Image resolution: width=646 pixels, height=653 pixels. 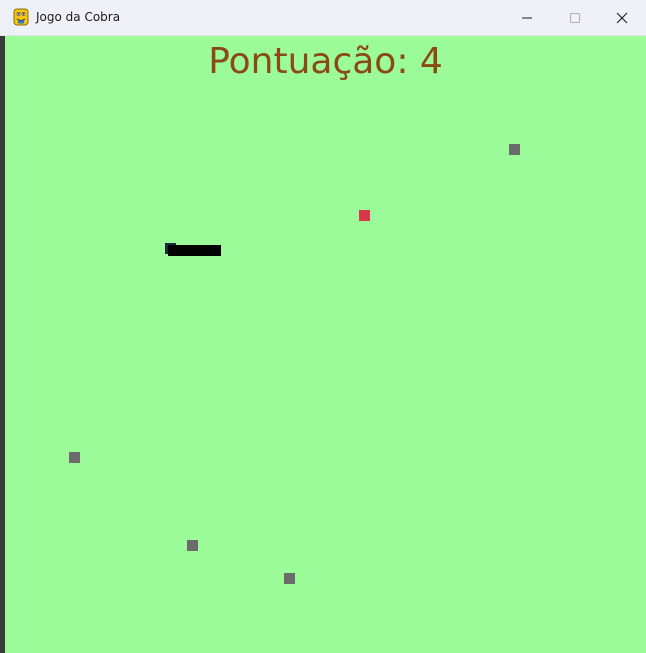 What do you see at coordinates (21, 17) in the screenshot?
I see `python-snake-icon` at bounding box center [21, 17].